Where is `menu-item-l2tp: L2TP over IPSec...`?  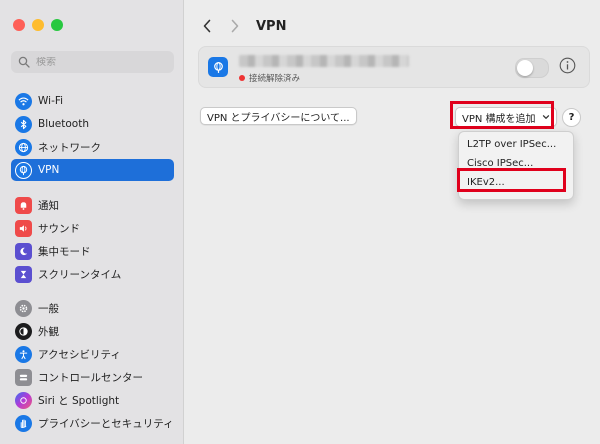 menu-item-l2tp: L2TP over IPSec... is located at coordinates (516, 144).